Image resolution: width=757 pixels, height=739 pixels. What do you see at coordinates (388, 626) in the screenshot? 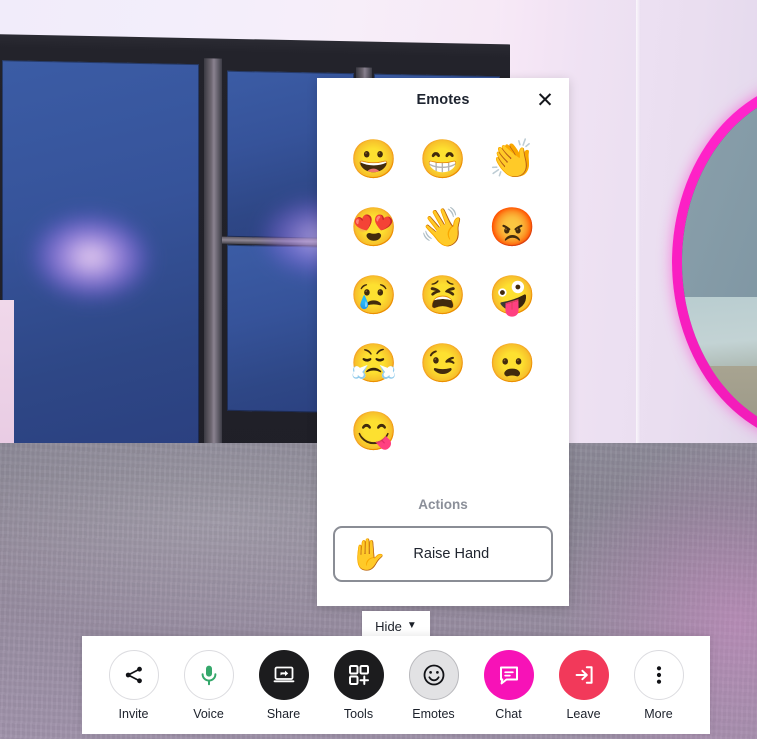
I see `hide-button-label: Hide` at bounding box center [388, 626].